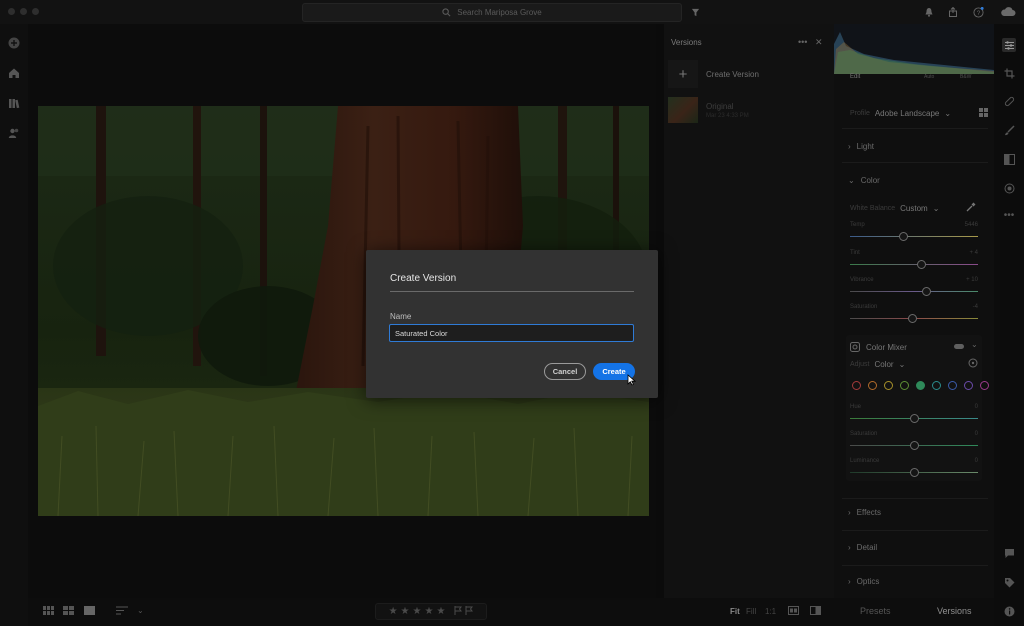 This screenshot has width=1024, height=626. I want to click on cancel-button: Cancel, so click(565, 371).